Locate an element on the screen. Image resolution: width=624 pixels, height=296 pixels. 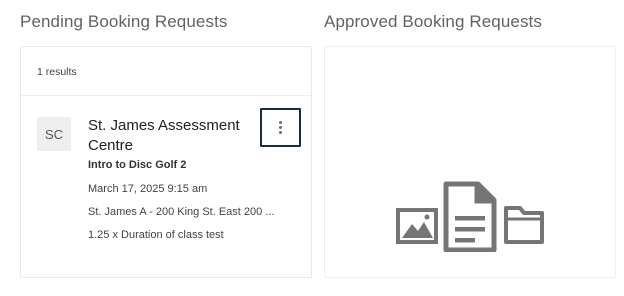
results-count: 1 results is located at coordinates (57, 72).